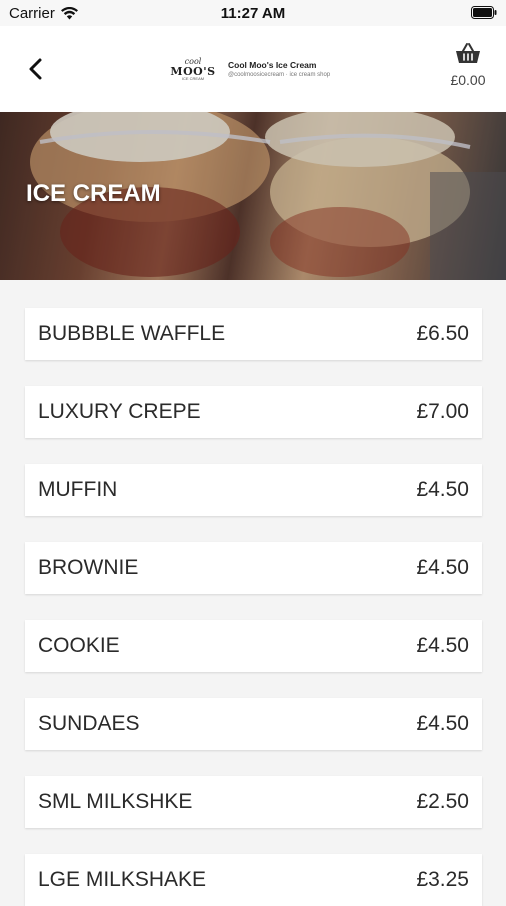 The image size is (506, 906). I want to click on brand-name: Cool Moo's Ice Cream, so click(272, 65).